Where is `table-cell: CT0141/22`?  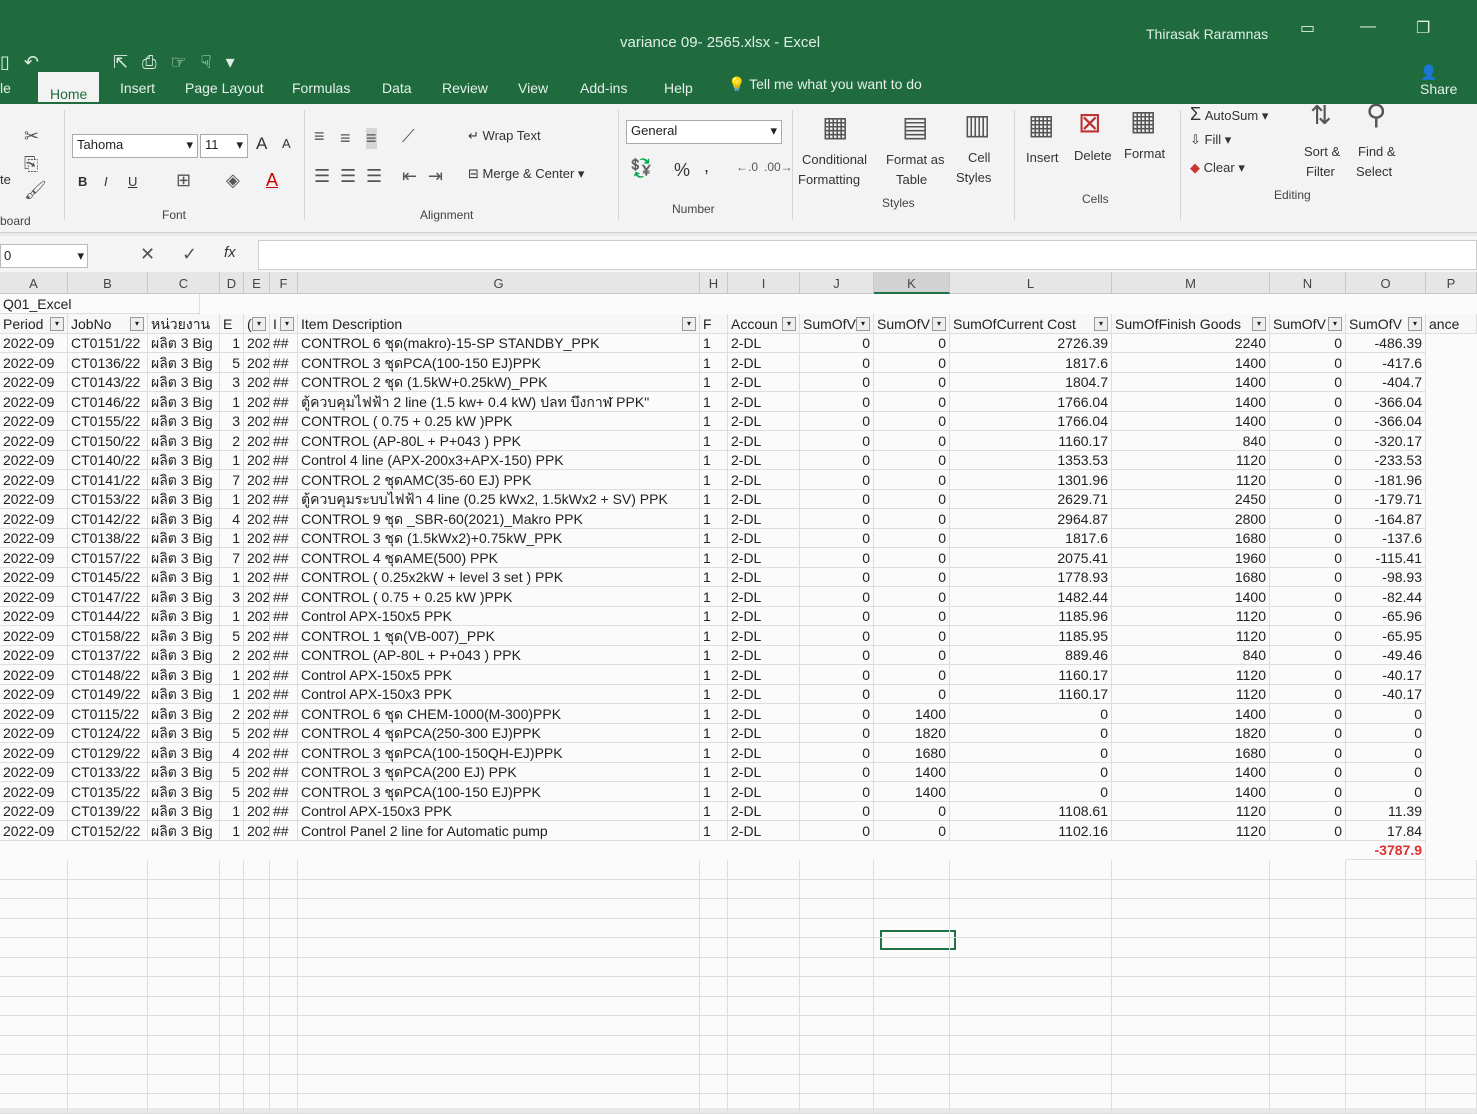 table-cell: CT0141/22 is located at coordinates (108, 479).